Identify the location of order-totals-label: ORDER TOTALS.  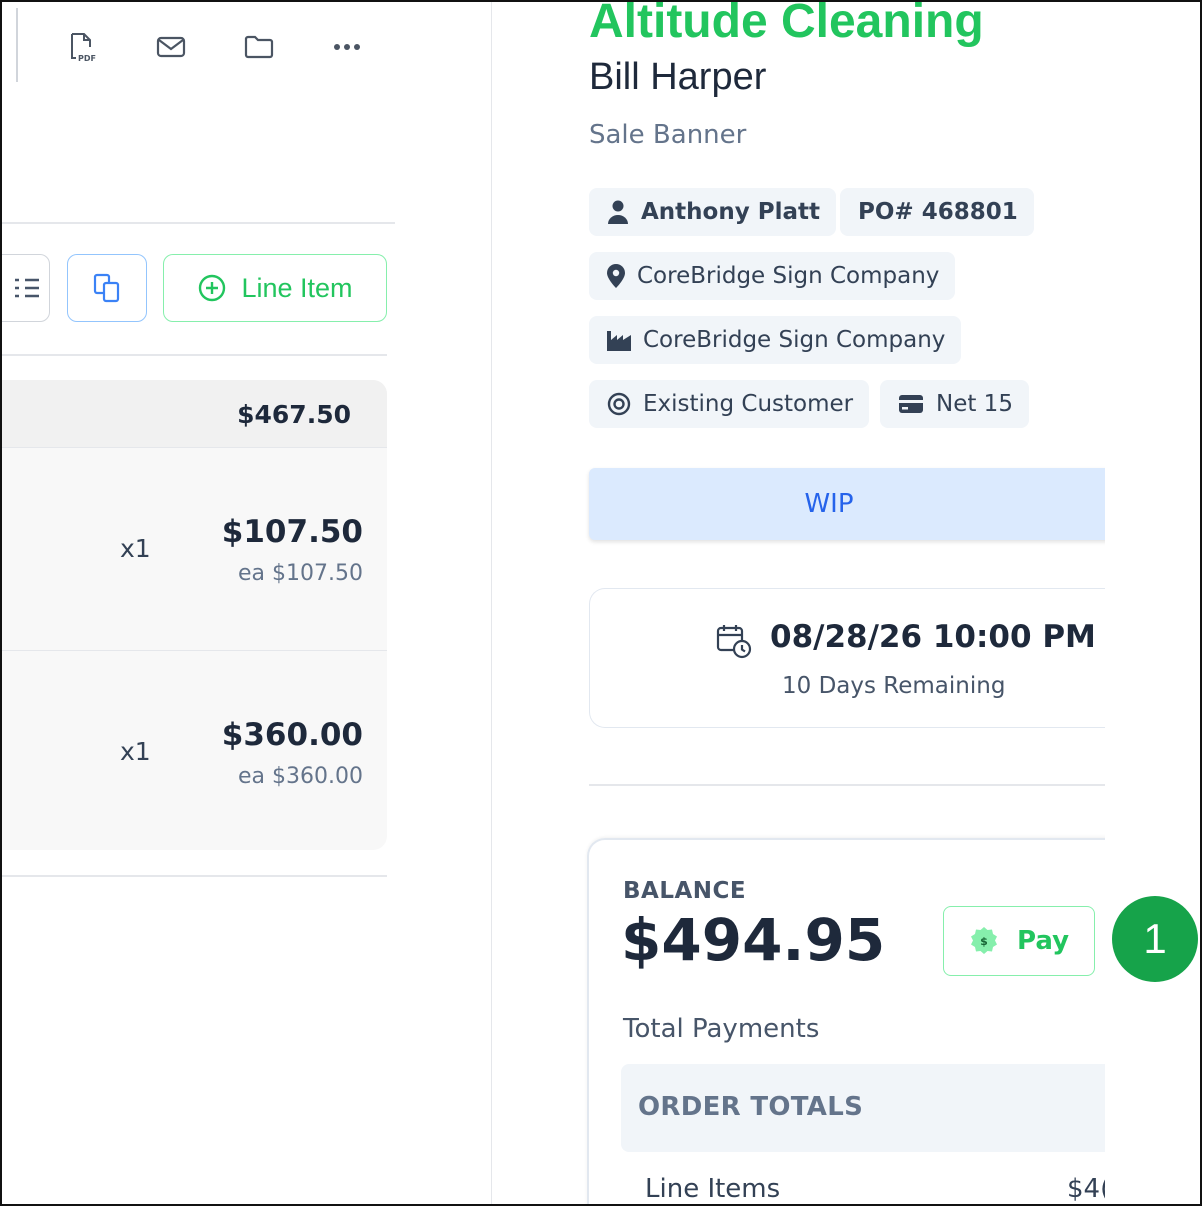
(751, 1107).